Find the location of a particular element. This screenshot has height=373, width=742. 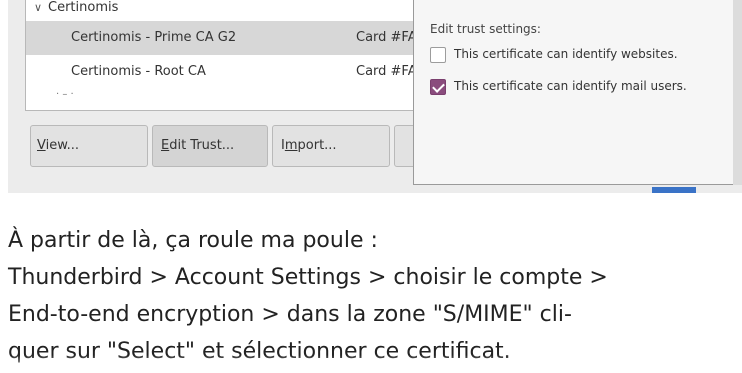

websites-checkbox is located at coordinates (438, 55).